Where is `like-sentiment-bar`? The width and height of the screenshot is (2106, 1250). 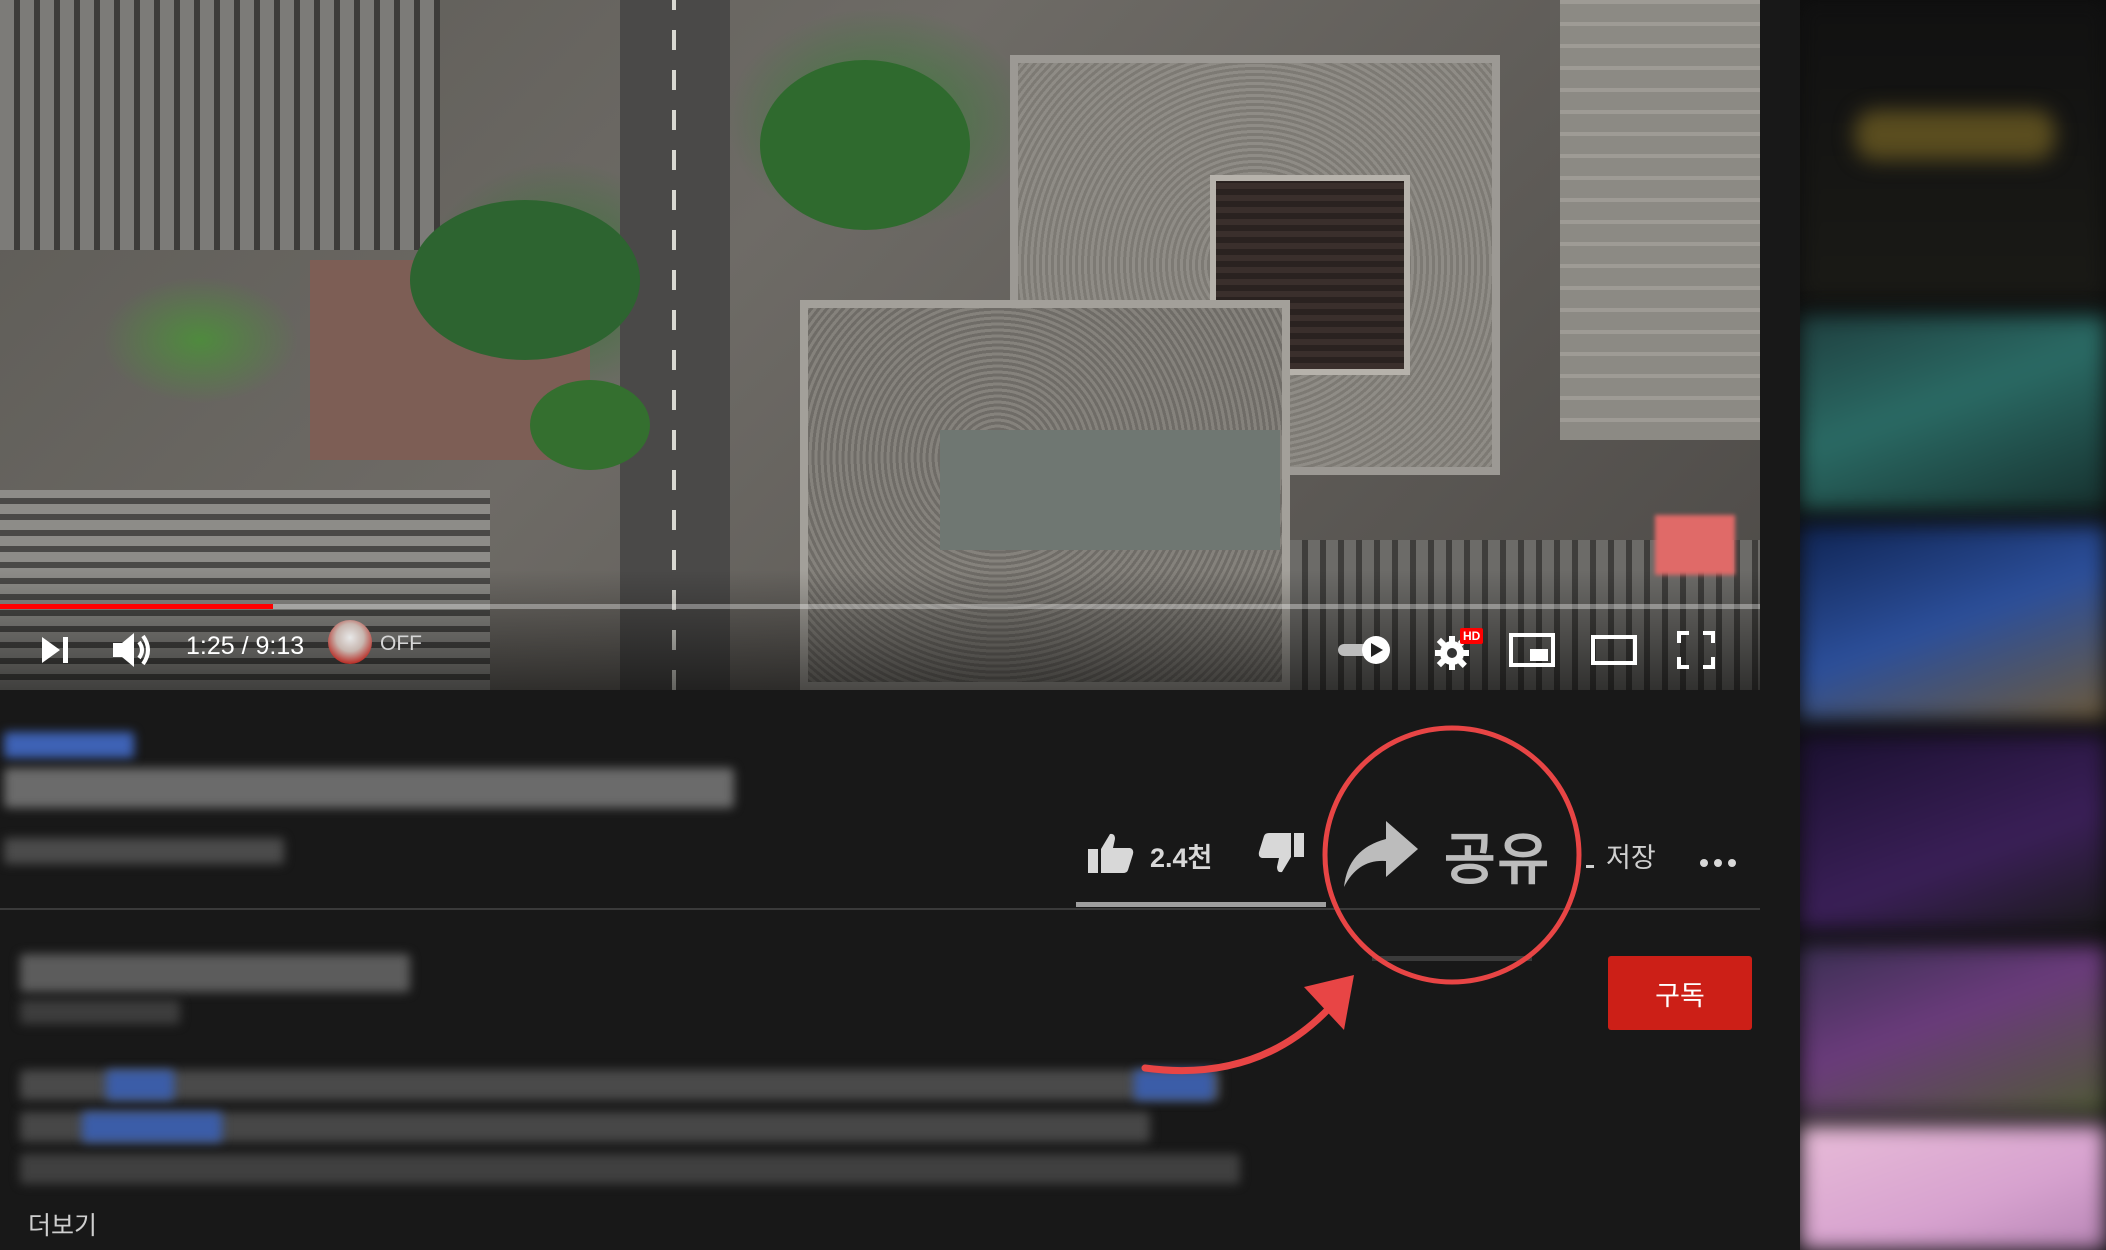 like-sentiment-bar is located at coordinates (1201, 904).